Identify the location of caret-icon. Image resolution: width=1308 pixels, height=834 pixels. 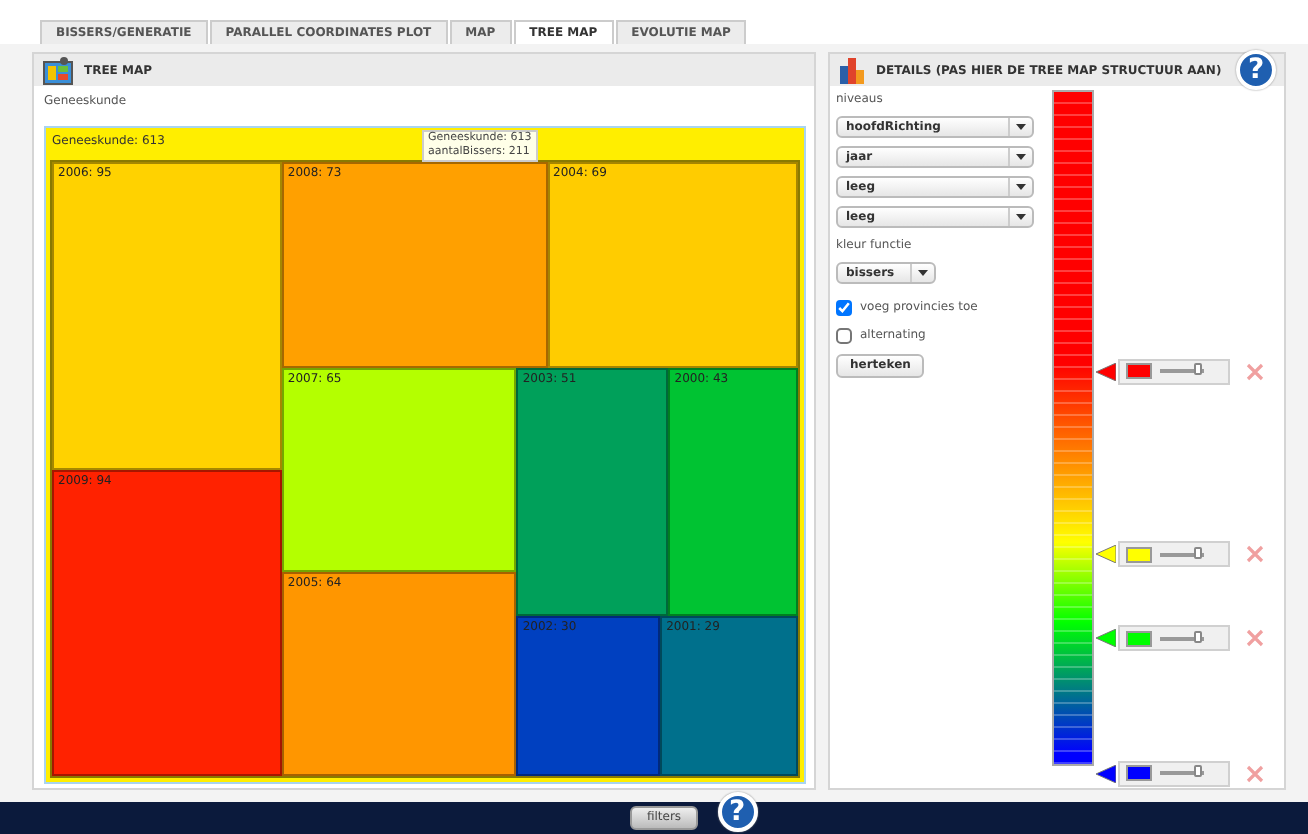
(923, 272).